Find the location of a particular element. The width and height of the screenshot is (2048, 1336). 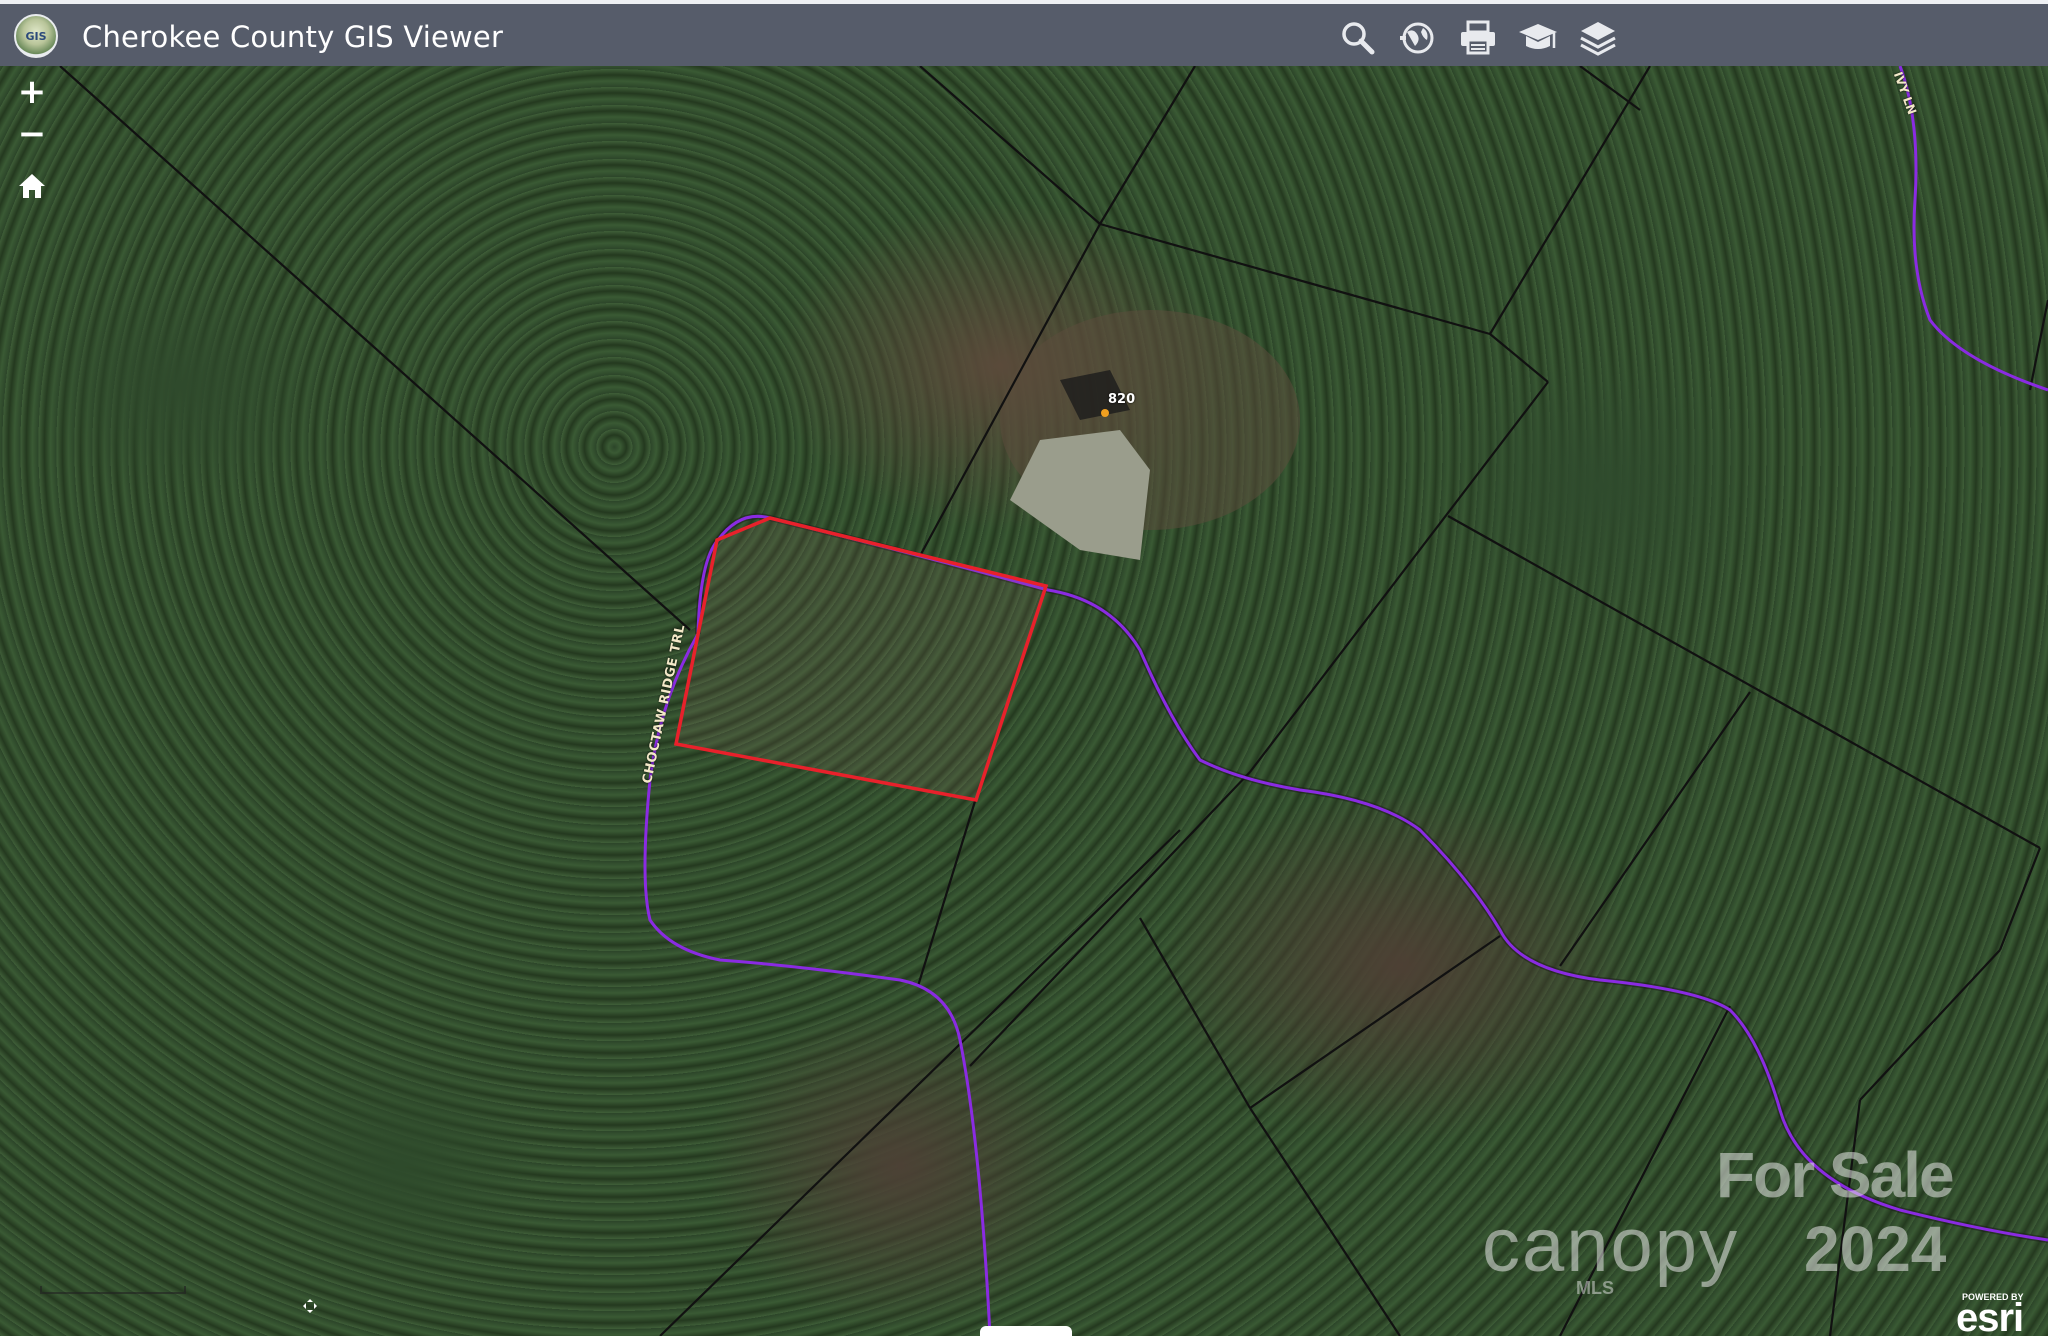

address-label: 820 is located at coordinates (1122, 399).